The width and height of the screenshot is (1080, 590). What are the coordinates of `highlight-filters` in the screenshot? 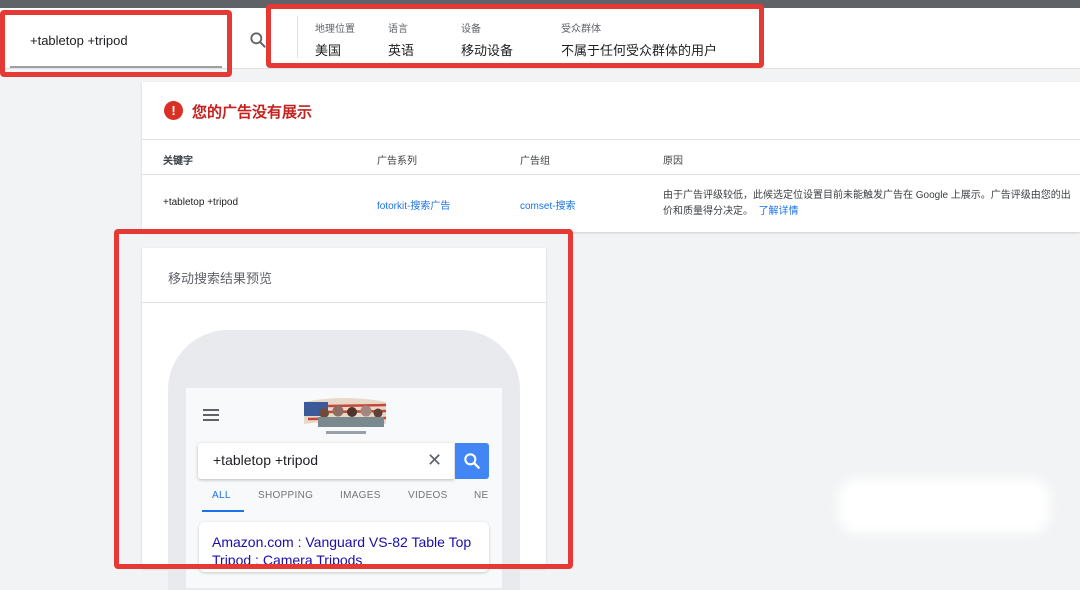 It's located at (515, 36).